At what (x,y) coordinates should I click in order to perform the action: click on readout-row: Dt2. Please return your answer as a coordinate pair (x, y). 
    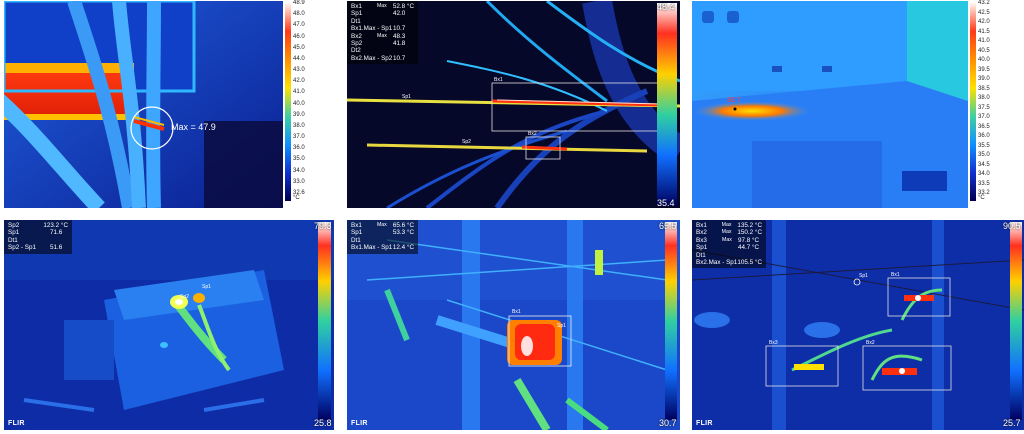
    Looking at the image, I should click on (382, 50).